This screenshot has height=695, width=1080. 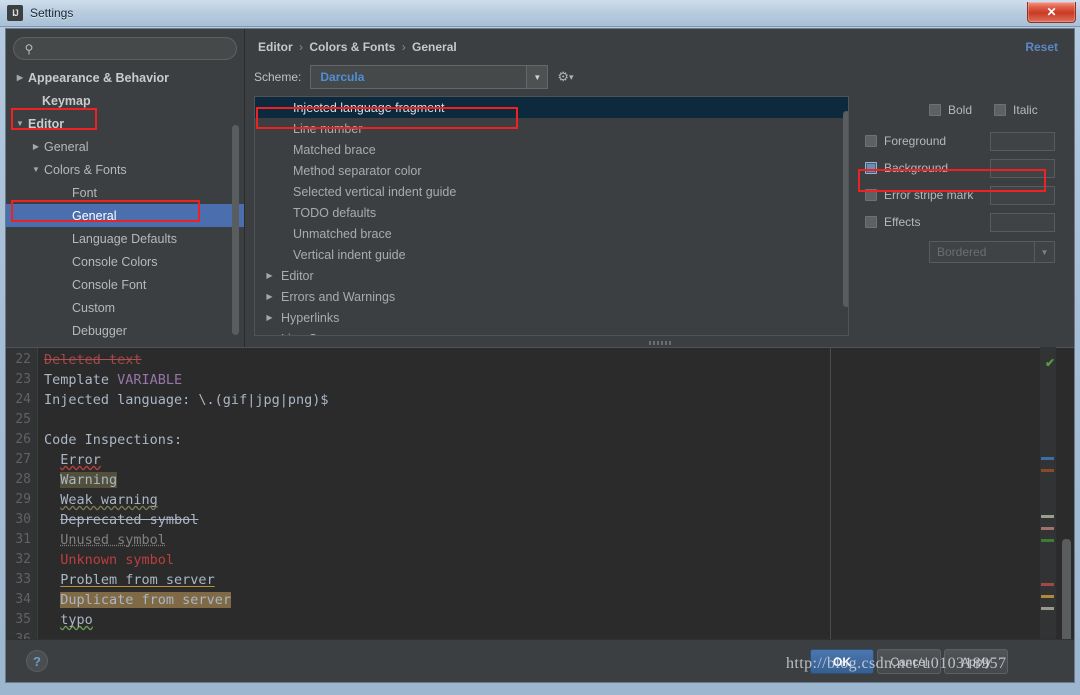 What do you see at coordinates (1041, 47) in the screenshot?
I see `reset-link: Reset` at bounding box center [1041, 47].